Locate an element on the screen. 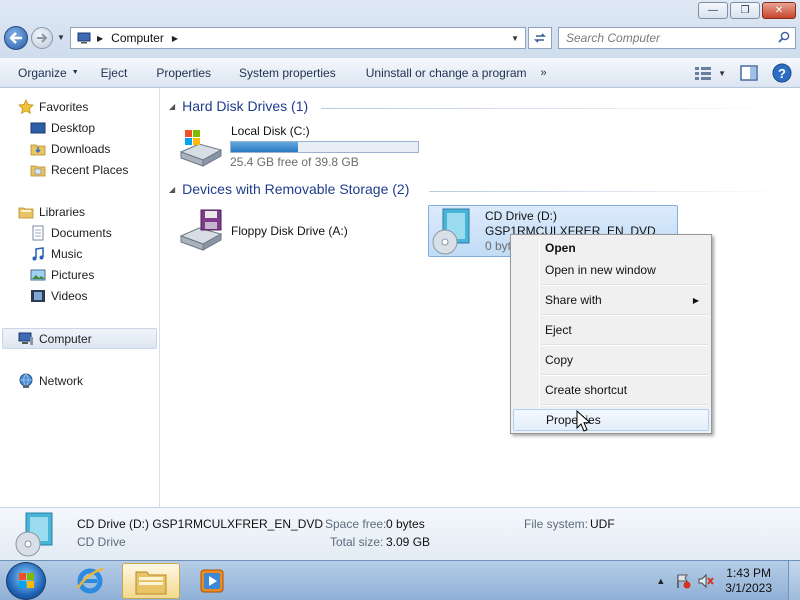  sidebar-item-label: Libraries is located at coordinates (62, 212).